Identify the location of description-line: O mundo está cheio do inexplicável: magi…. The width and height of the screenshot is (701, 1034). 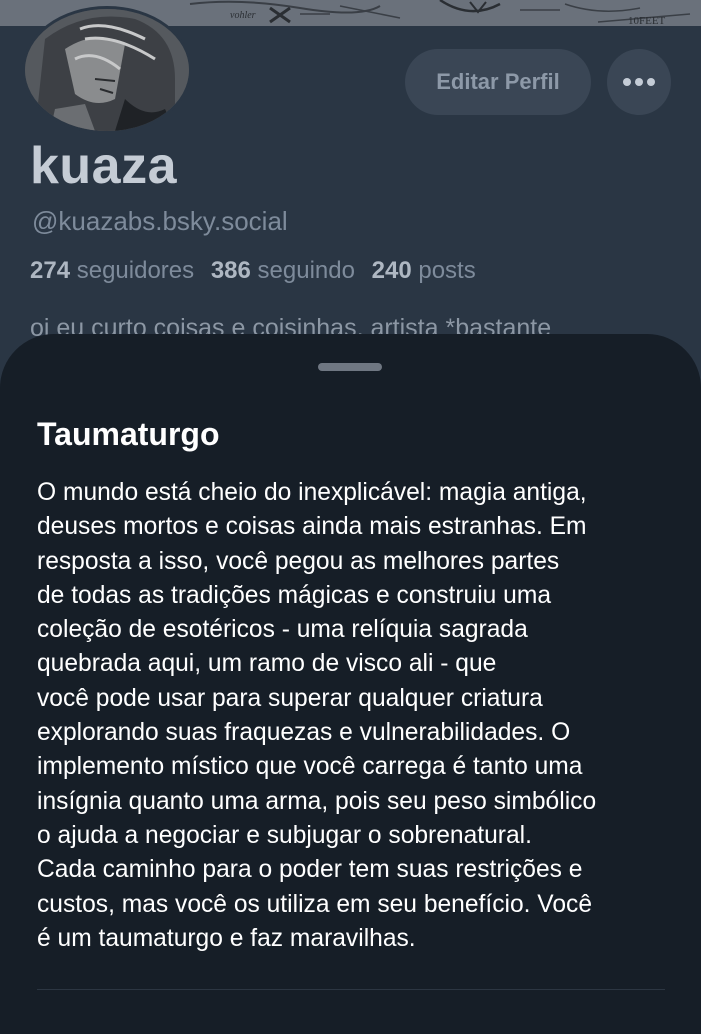
(312, 492).